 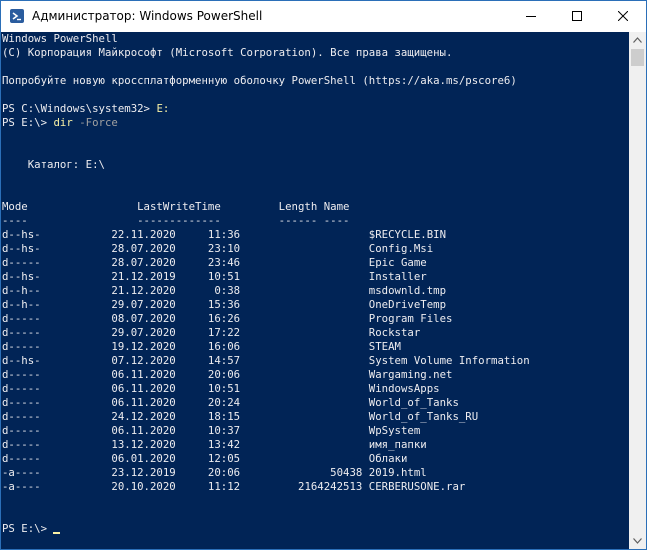 I want to click on row-time: 11:36, so click(x=208, y=234).